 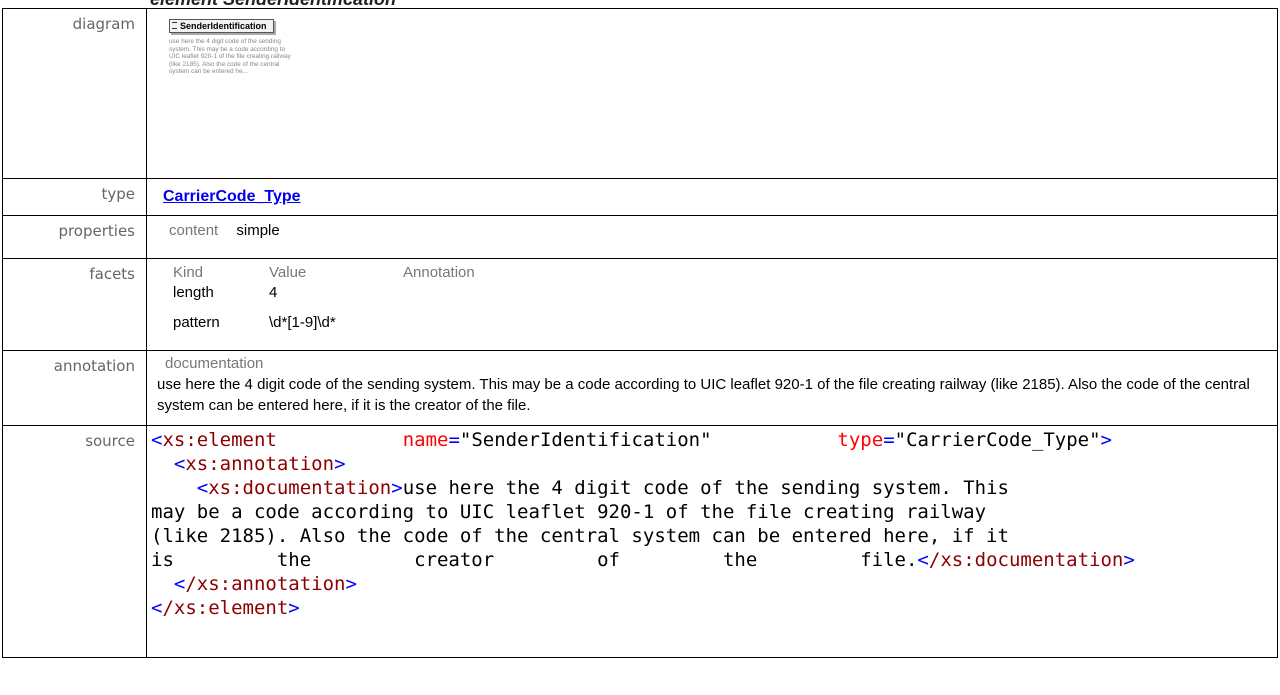 I want to click on properties-cell: content simple, so click(x=712, y=237).